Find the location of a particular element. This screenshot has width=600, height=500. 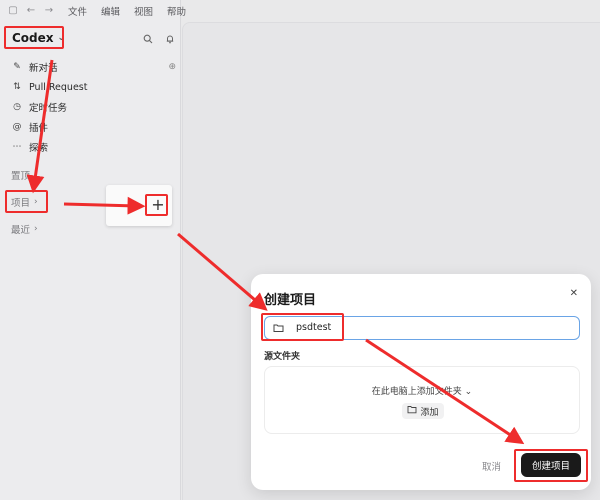

arrow-projects-to-plus is located at coordinates (104, 205).